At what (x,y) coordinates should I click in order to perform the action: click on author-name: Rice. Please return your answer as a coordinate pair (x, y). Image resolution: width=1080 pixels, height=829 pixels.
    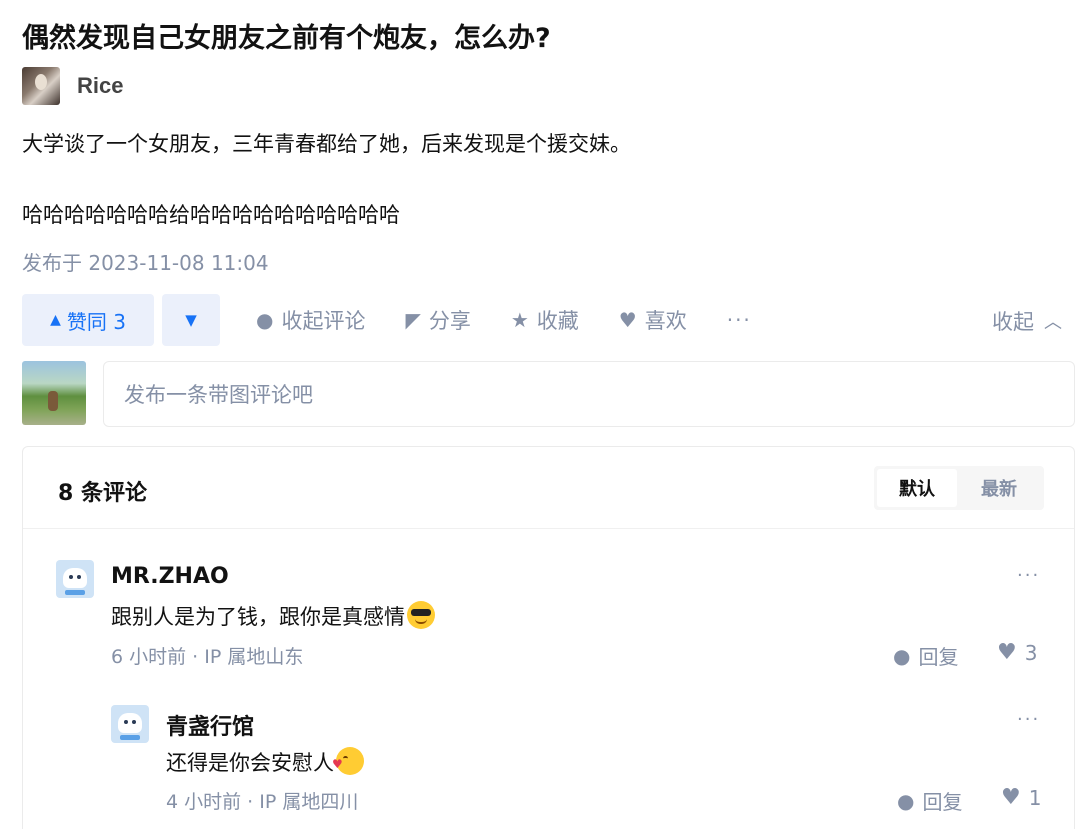
    Looking at the image, I should click on (100, 86).